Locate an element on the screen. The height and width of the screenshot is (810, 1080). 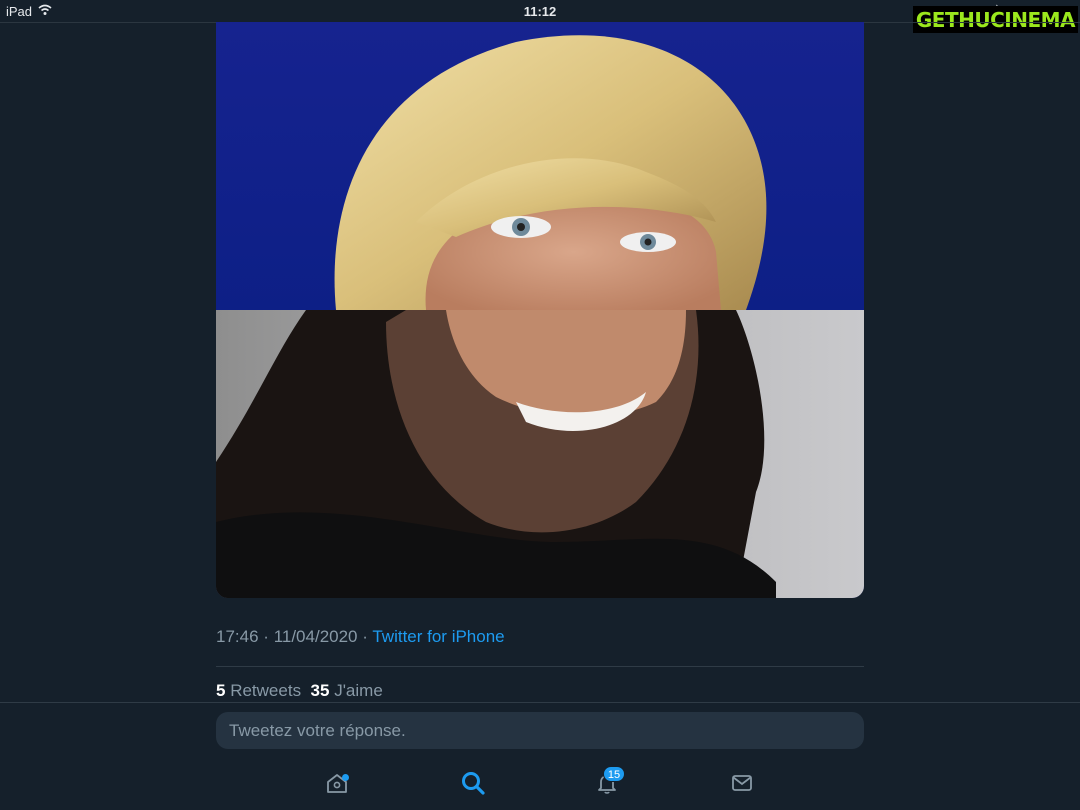
tab-messages is located at coordinates (742, 785).